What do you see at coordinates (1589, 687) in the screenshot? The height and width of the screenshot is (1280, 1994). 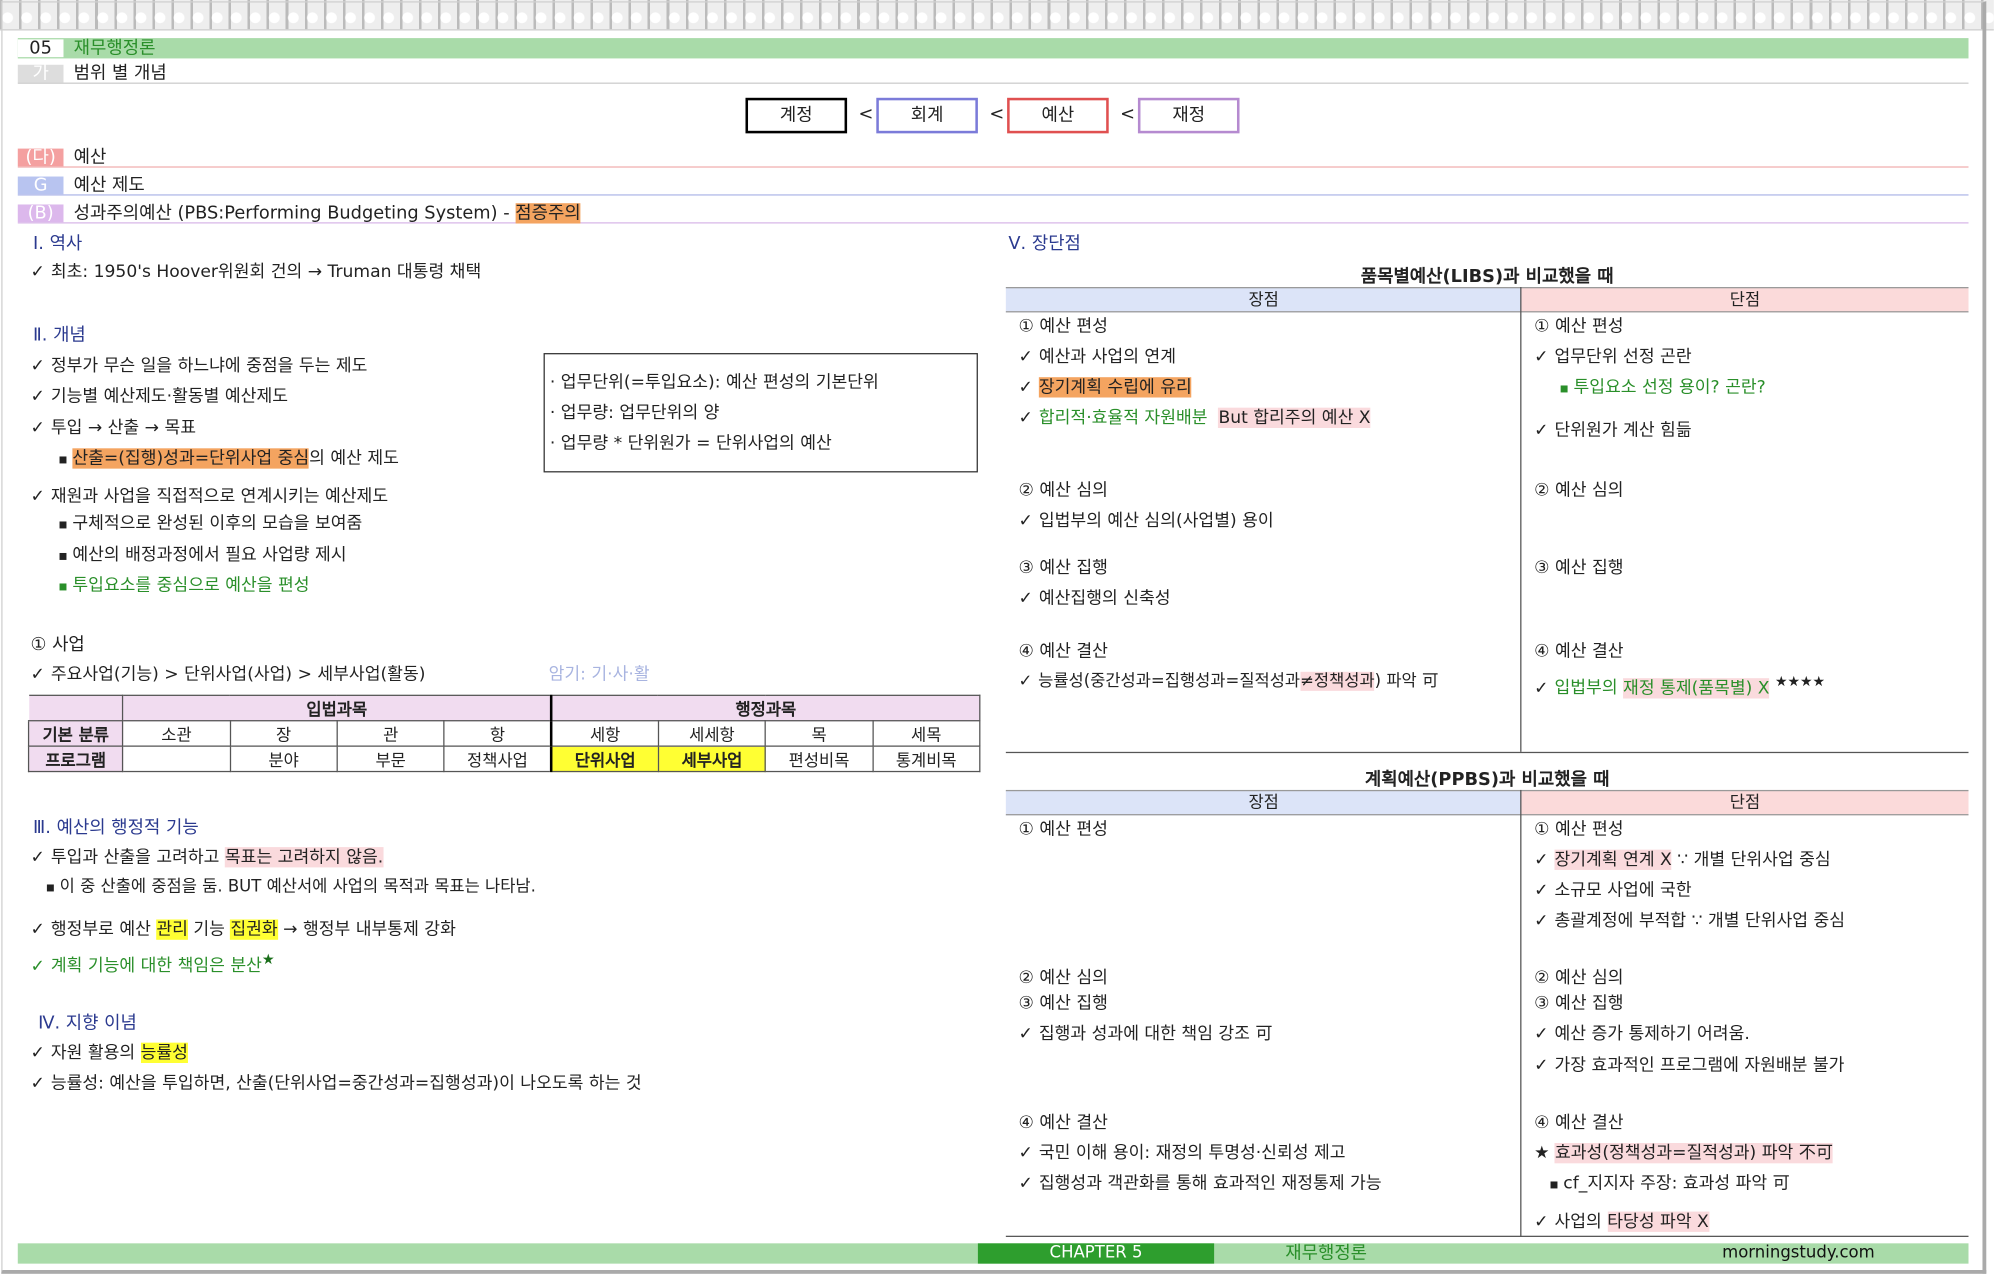 I see `c1-con-l4a: 입법부의` at bounding box center [1589, 687].